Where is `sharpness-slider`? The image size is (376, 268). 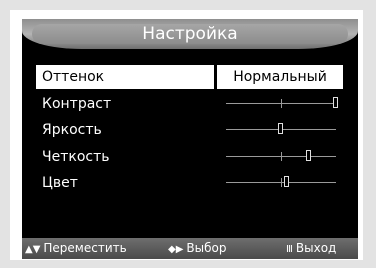 sharpness-slider is located at coordinates (281, 155).